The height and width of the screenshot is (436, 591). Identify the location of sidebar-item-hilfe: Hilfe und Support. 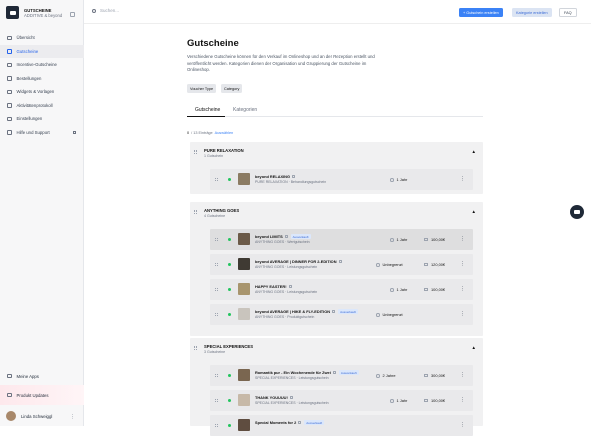
(42, 133).